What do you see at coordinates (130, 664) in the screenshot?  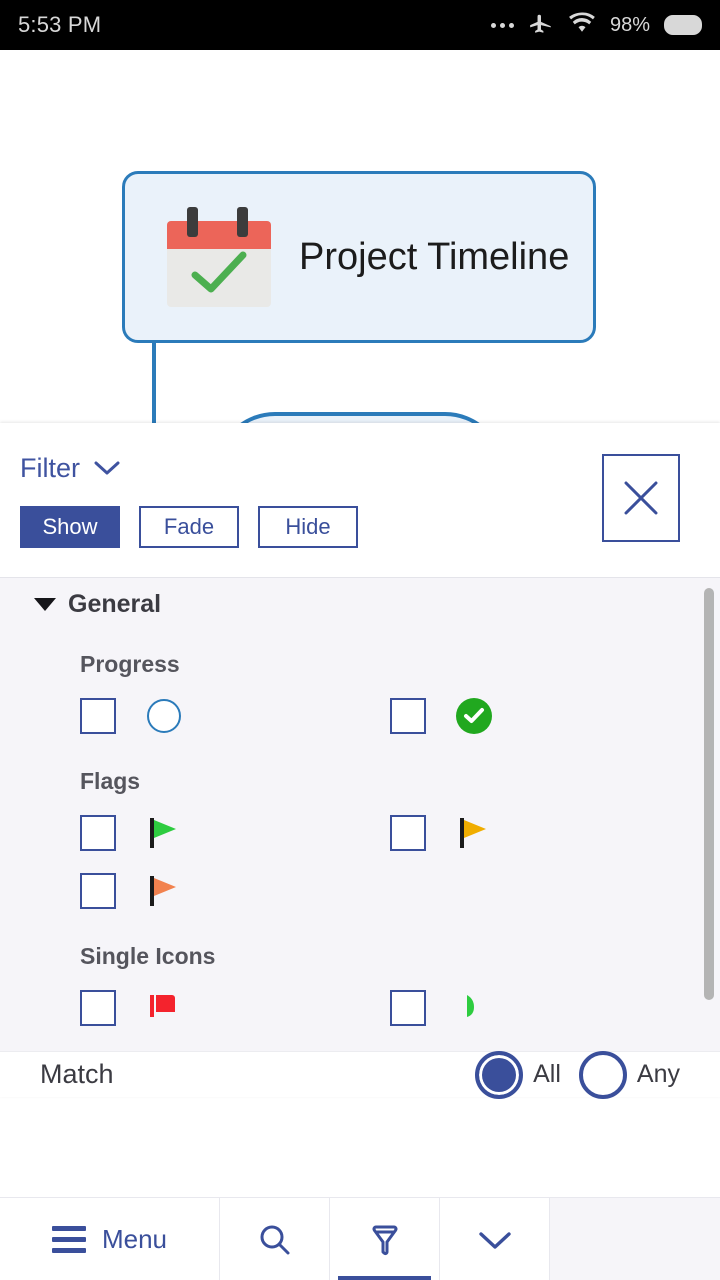 I see `filter-group-title-progress: Progress` at bounding box center [130, 664].